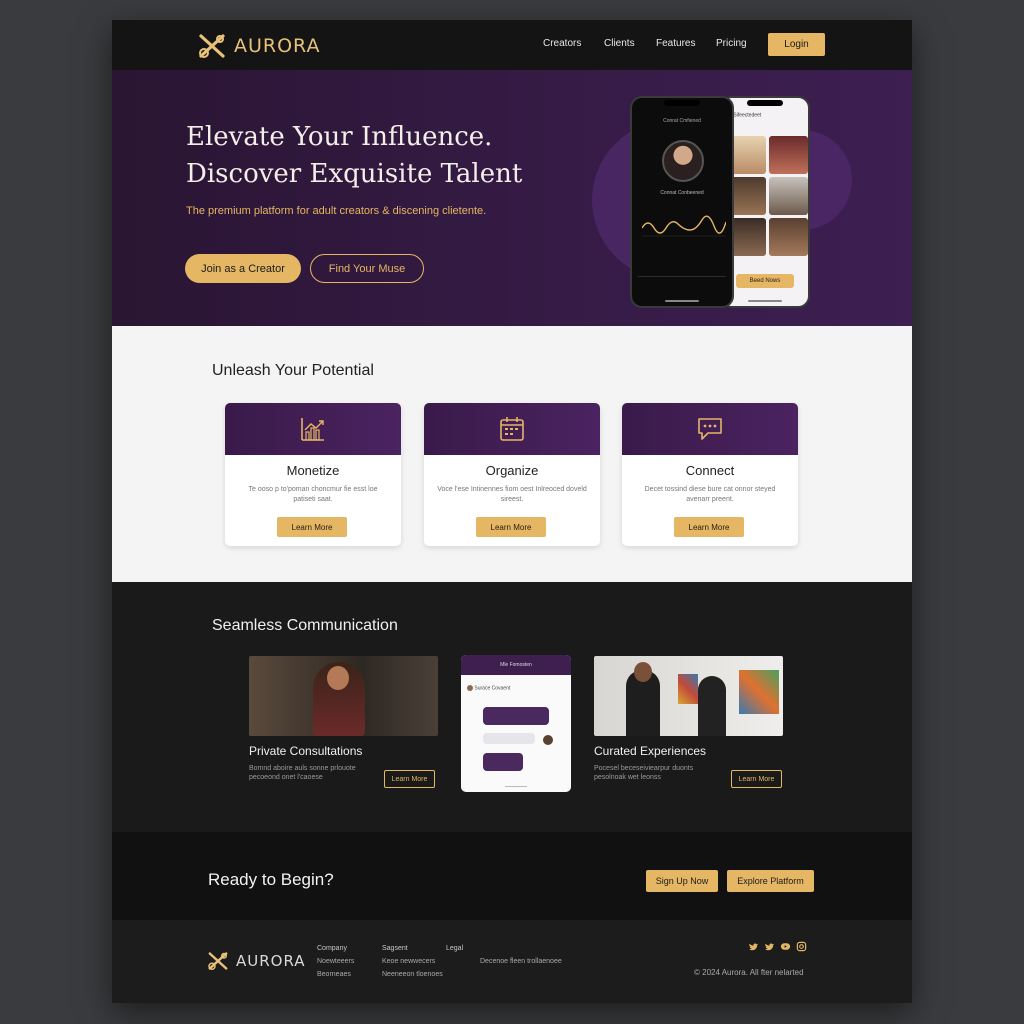  What do you see at coordinates (488, 688) in the screenshot?
I see `chat-user: Surace Covaent` at bounding box center [488, 688].